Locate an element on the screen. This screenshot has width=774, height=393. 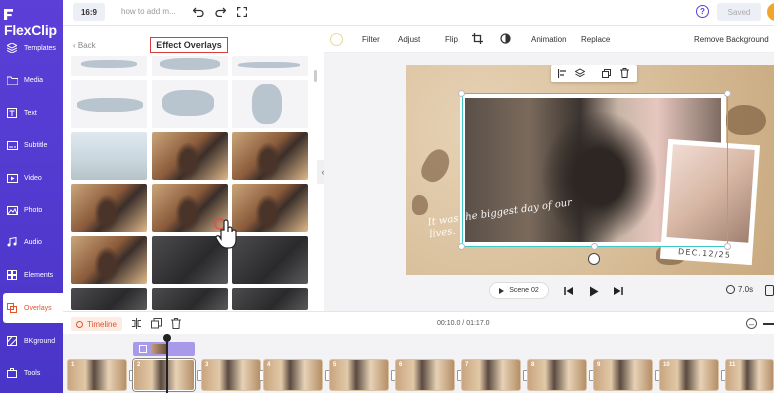
color-adjust-icon is located at coordinates (505, 39).